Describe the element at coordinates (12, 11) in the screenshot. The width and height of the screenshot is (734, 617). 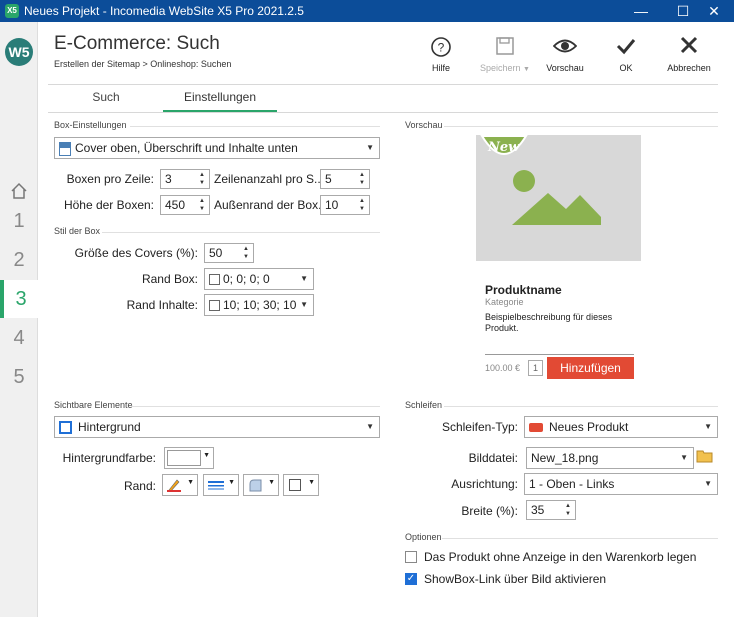
I see `app-icon: X5` at that location.